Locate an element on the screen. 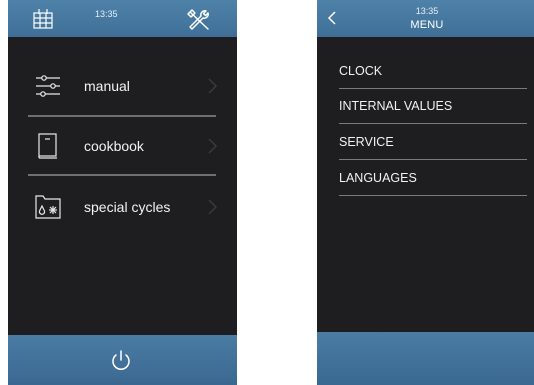 The width and height of the screenshot is (534, 385). menu-item-cookbook: cookbook is located at coordinates (122, 146).